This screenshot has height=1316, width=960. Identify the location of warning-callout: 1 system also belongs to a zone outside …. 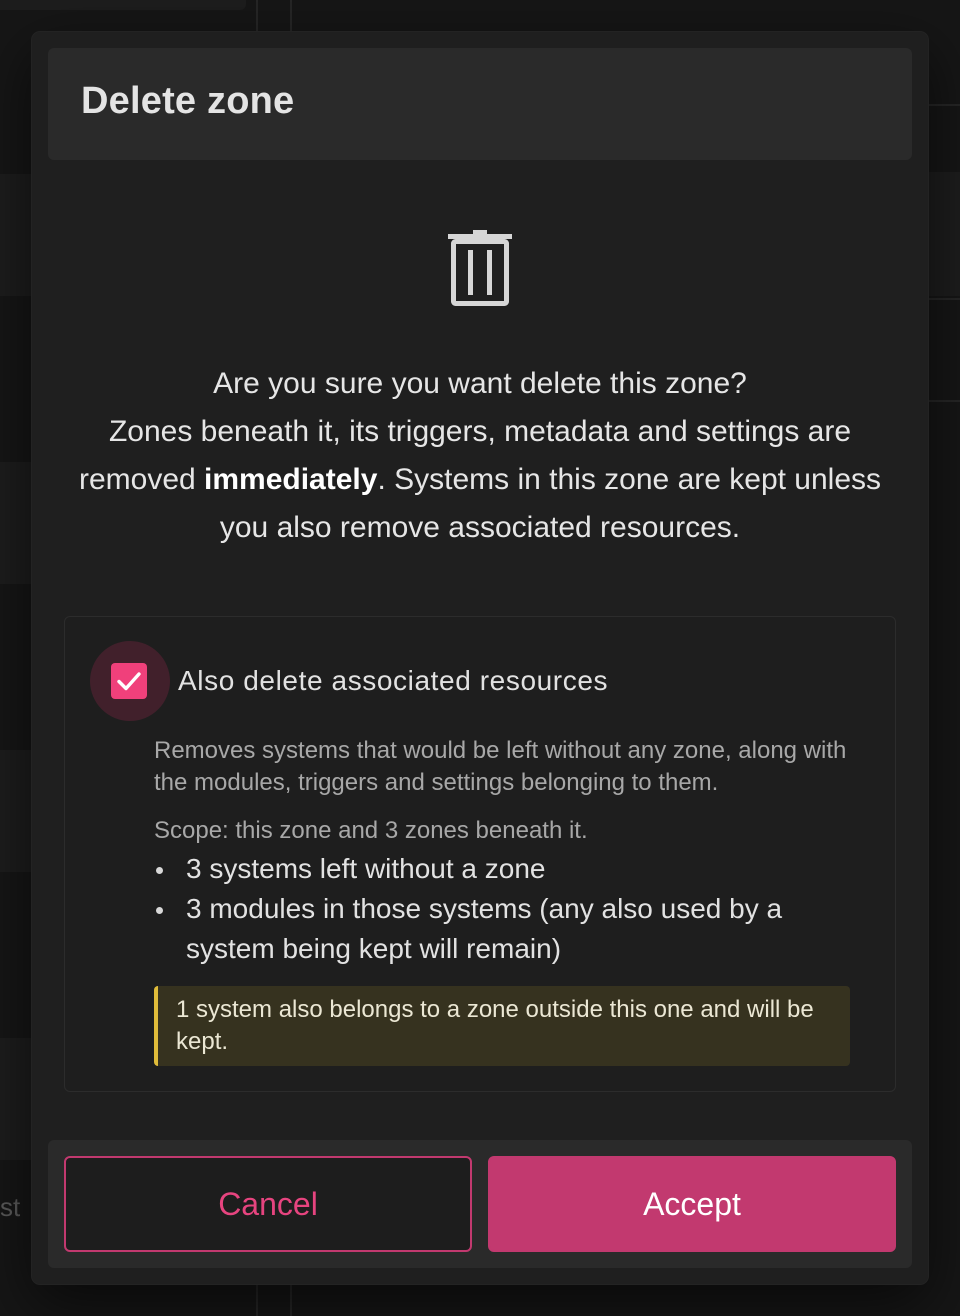
(502, 1026).